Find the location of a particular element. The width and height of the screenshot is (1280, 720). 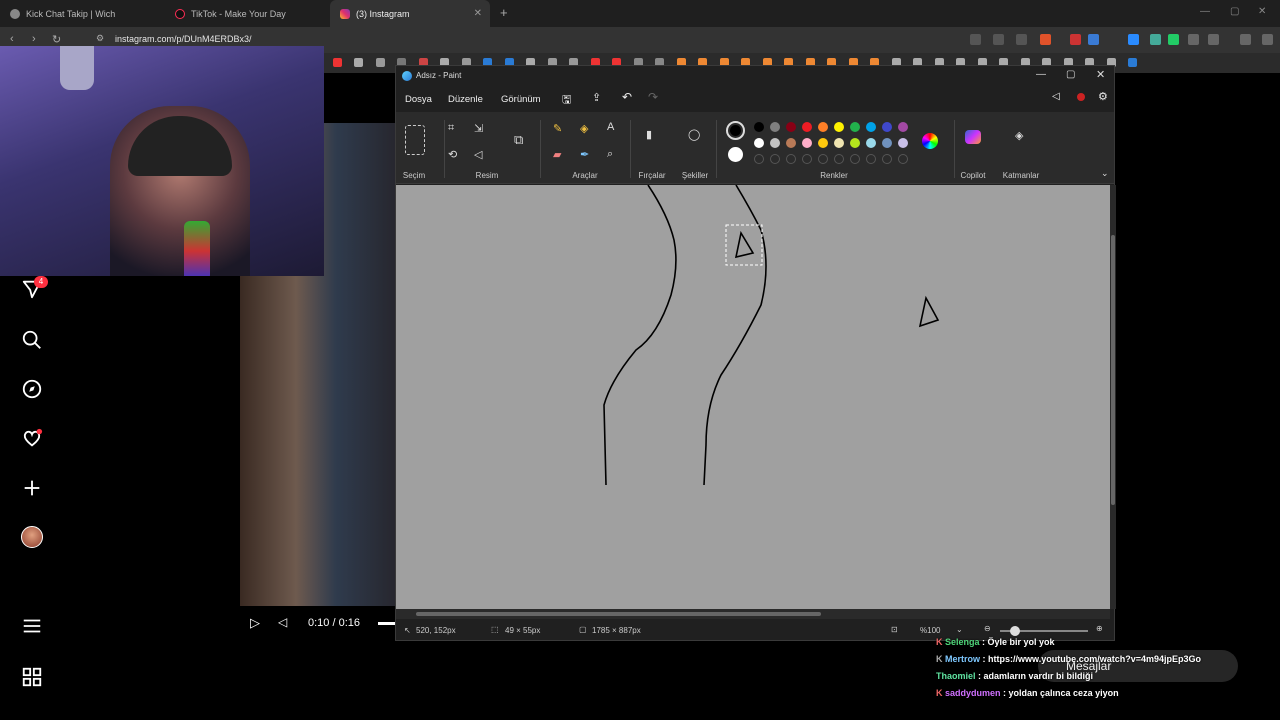

explore-icon is located at coordinates (32, 389).